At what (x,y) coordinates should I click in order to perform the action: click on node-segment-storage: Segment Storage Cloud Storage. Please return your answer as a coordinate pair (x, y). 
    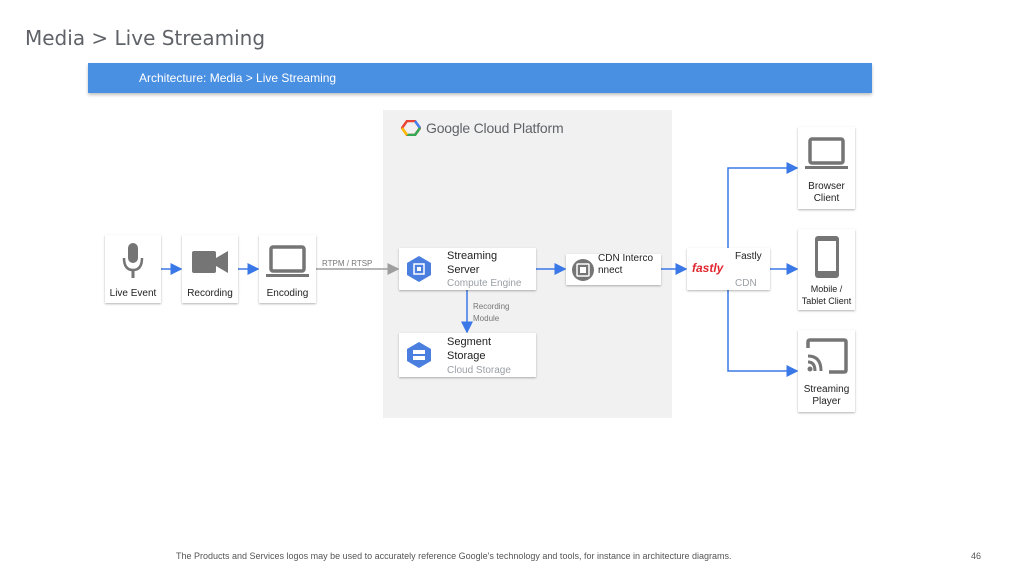
    Looking at the image, I should click on (467, 355).